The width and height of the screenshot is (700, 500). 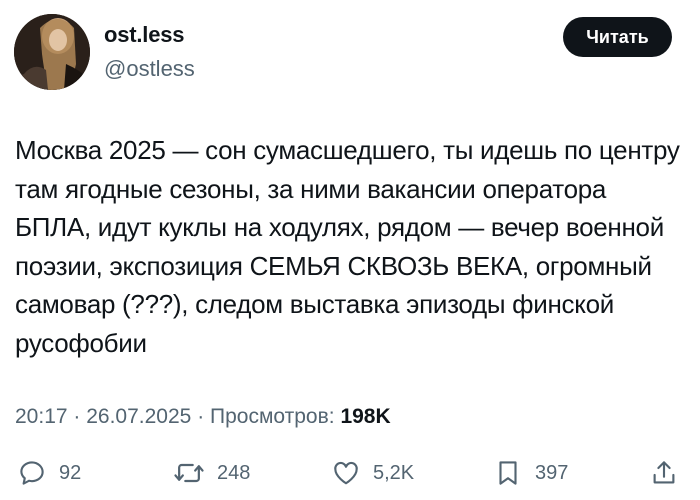 What do you see at coordinates (70, 472) in the screenshot?
I see `reply-count: 92` at bounding box center [70, 472].